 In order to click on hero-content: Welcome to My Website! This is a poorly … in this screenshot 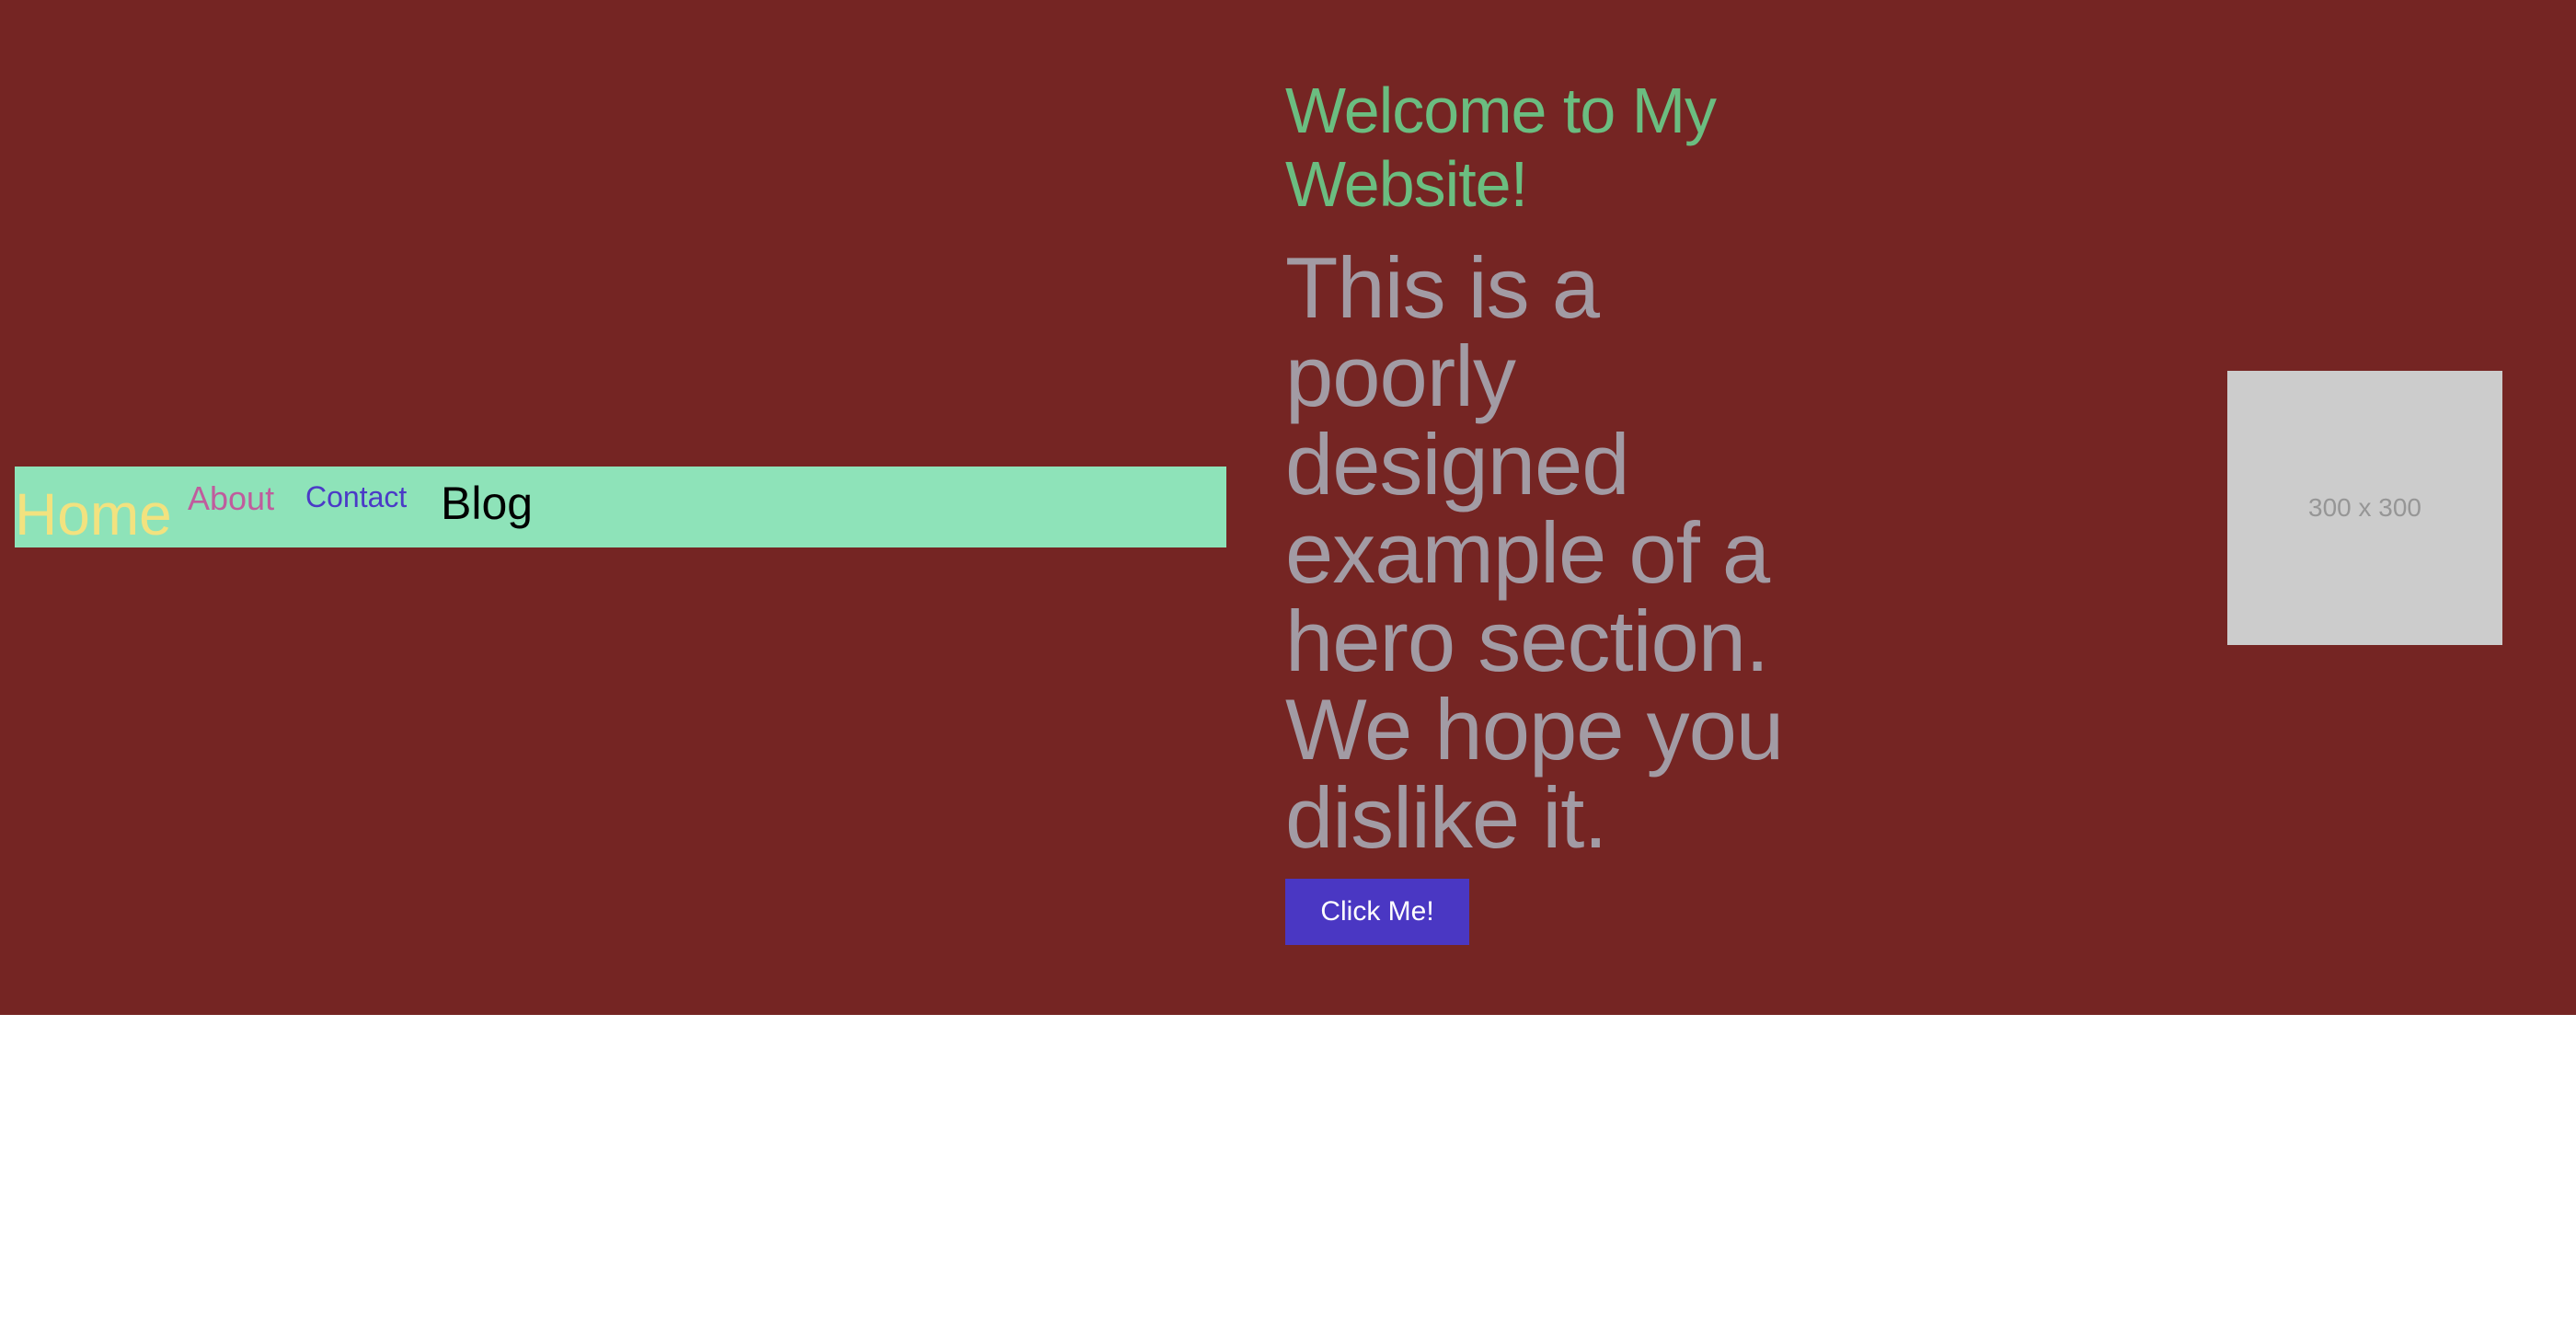, I will do `click(1552, 509)`.